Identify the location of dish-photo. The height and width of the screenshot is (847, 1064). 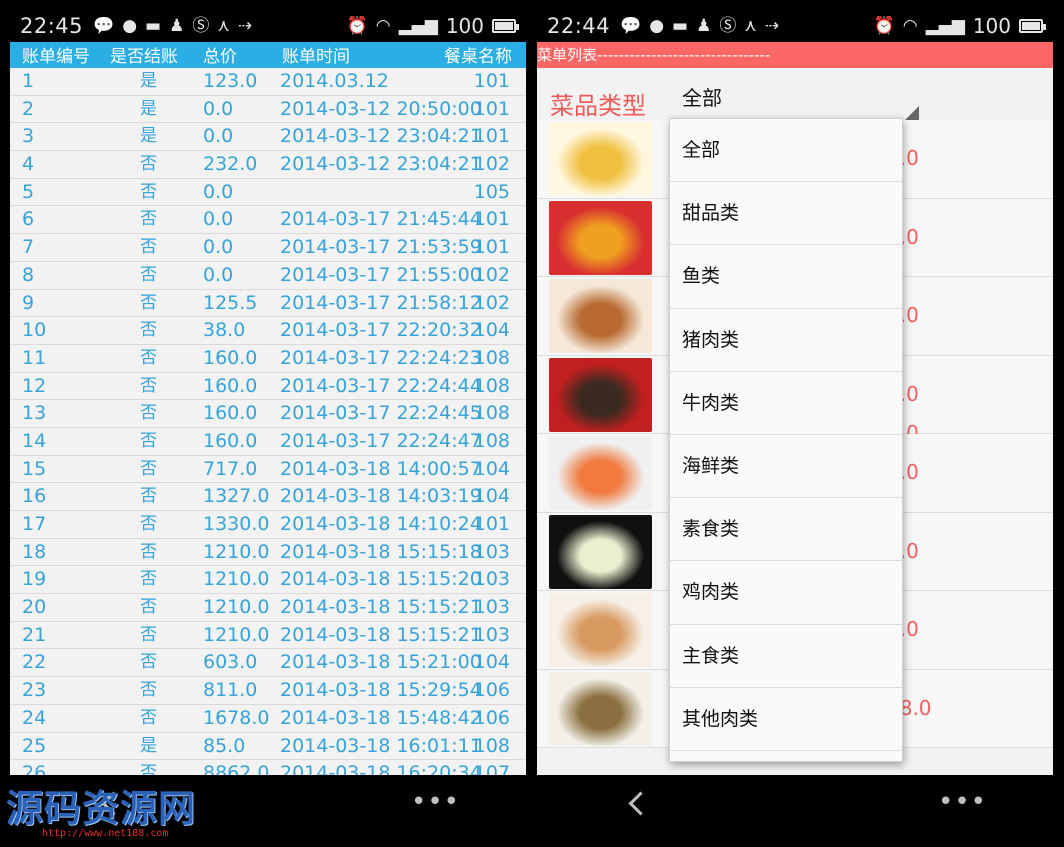
(600, 394).